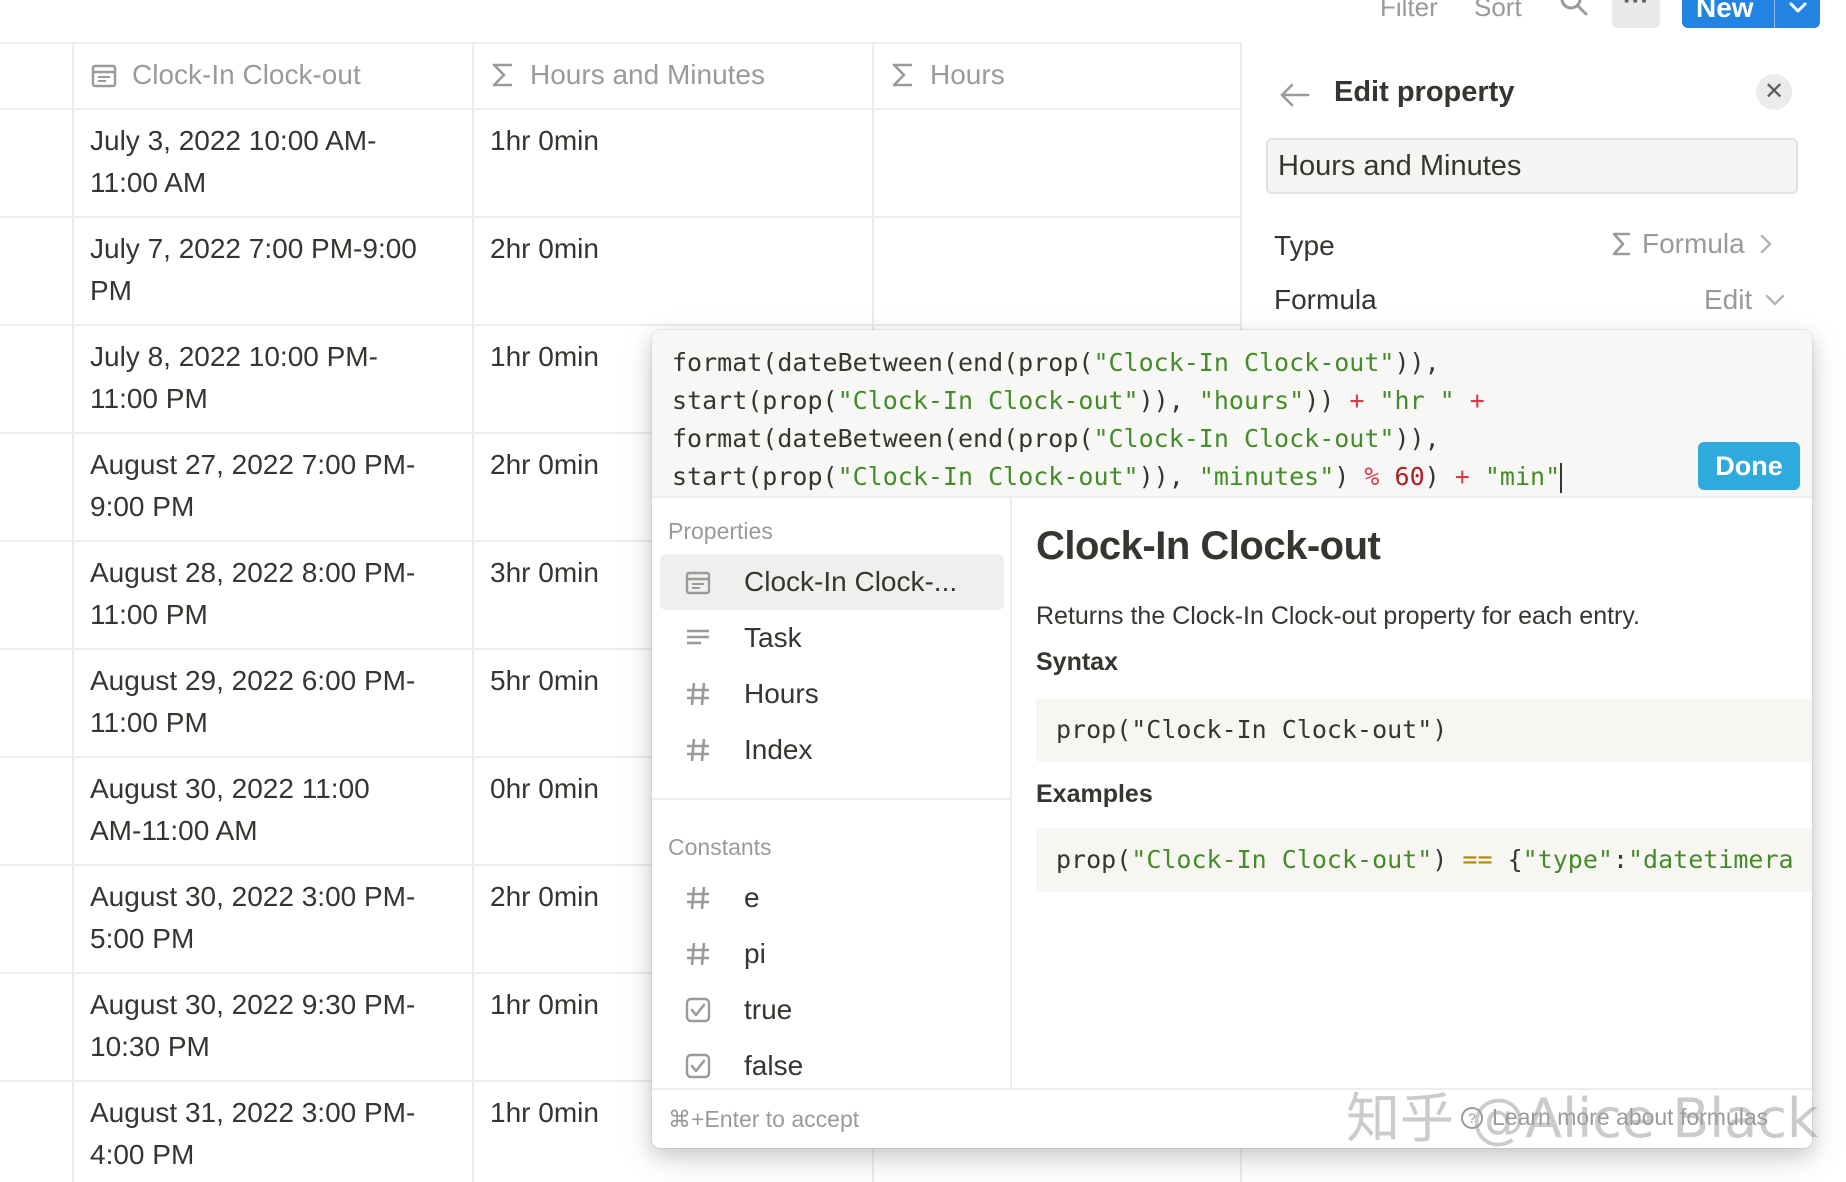  I want to click on formula-edit-button: Edit, so click(1745, 300).